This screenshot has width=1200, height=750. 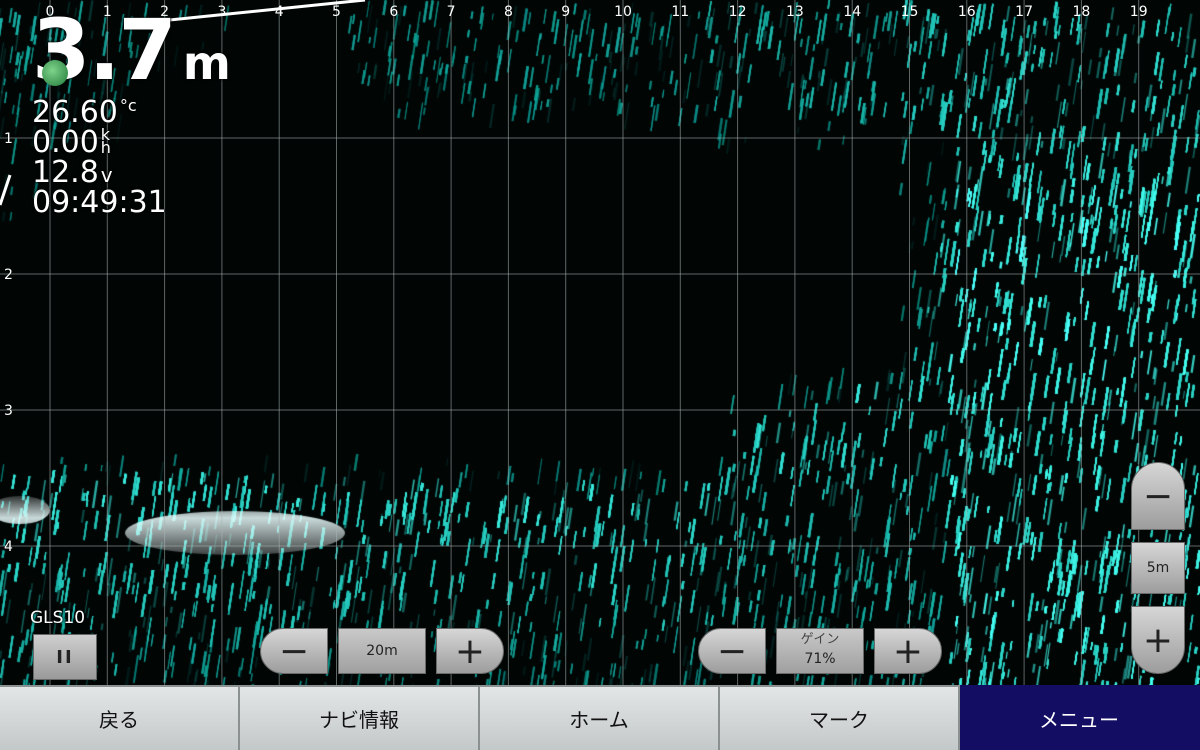 What do you see at coordinates (71, 142) in the screenshot?
I see `boat-speed: 0.00 k h` at bounding box center [71, 142].